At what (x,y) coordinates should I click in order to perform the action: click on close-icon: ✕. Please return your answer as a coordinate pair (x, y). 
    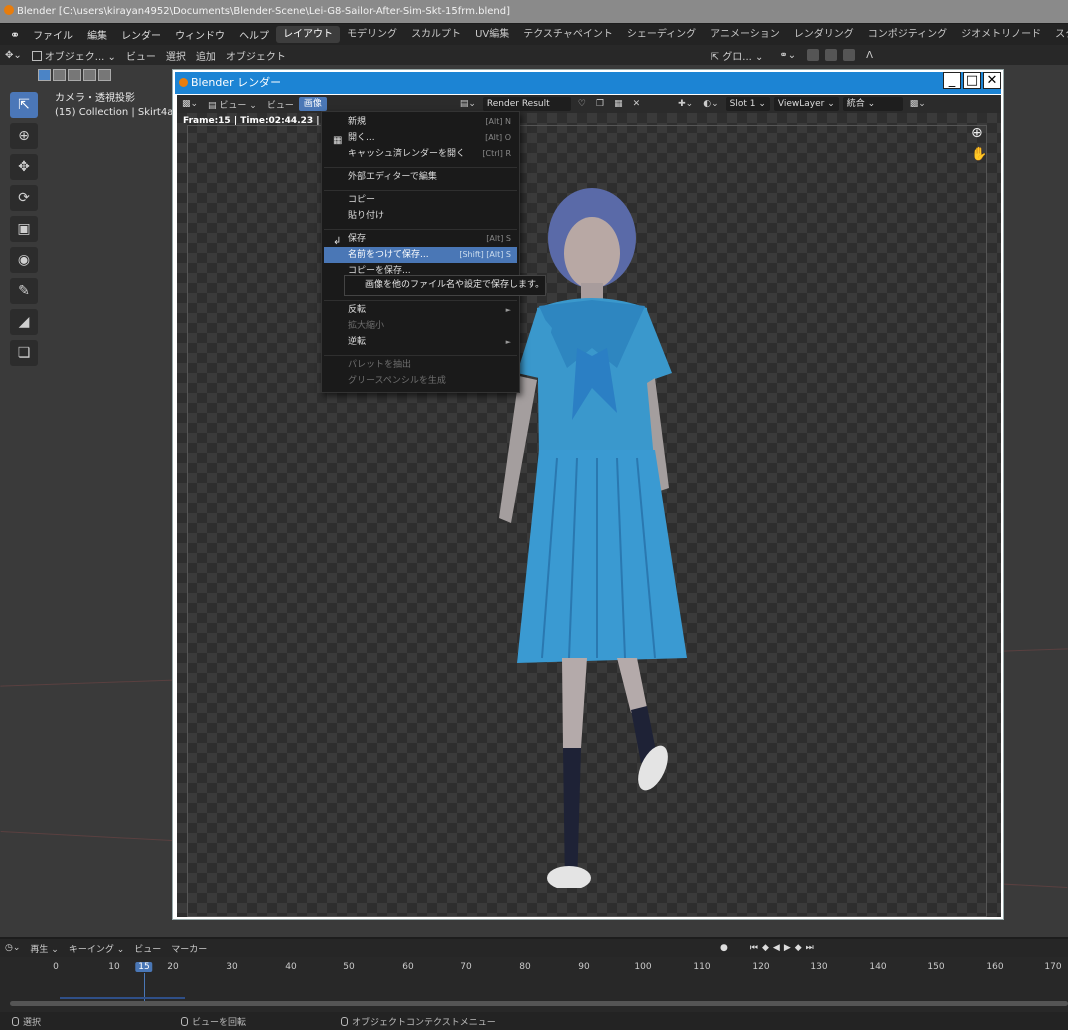
    Looking at the image, I should click on (992, 80).